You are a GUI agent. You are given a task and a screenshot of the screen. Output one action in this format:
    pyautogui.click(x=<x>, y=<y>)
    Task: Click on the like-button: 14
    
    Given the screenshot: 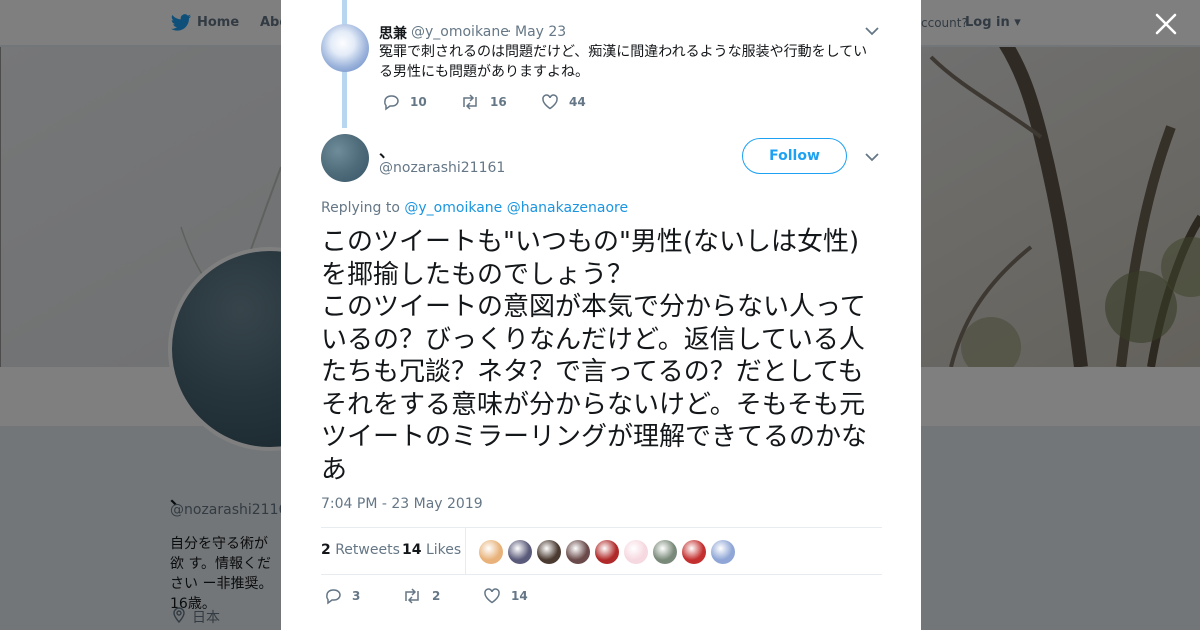 What is the action you would take?
    pyautogui.click(x=505, y=596)
    